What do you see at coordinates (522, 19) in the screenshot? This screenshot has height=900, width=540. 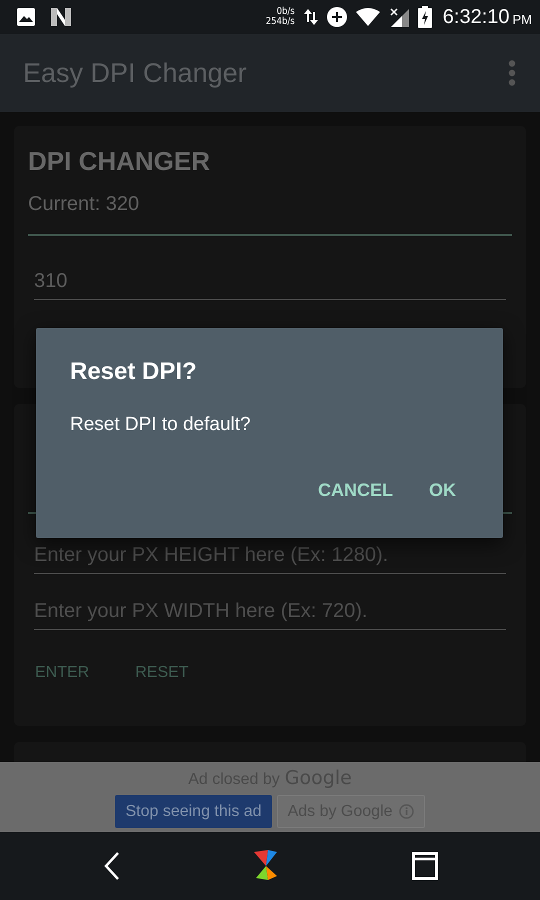 I see `clock-period: PM` at bounding box center [522, 19].